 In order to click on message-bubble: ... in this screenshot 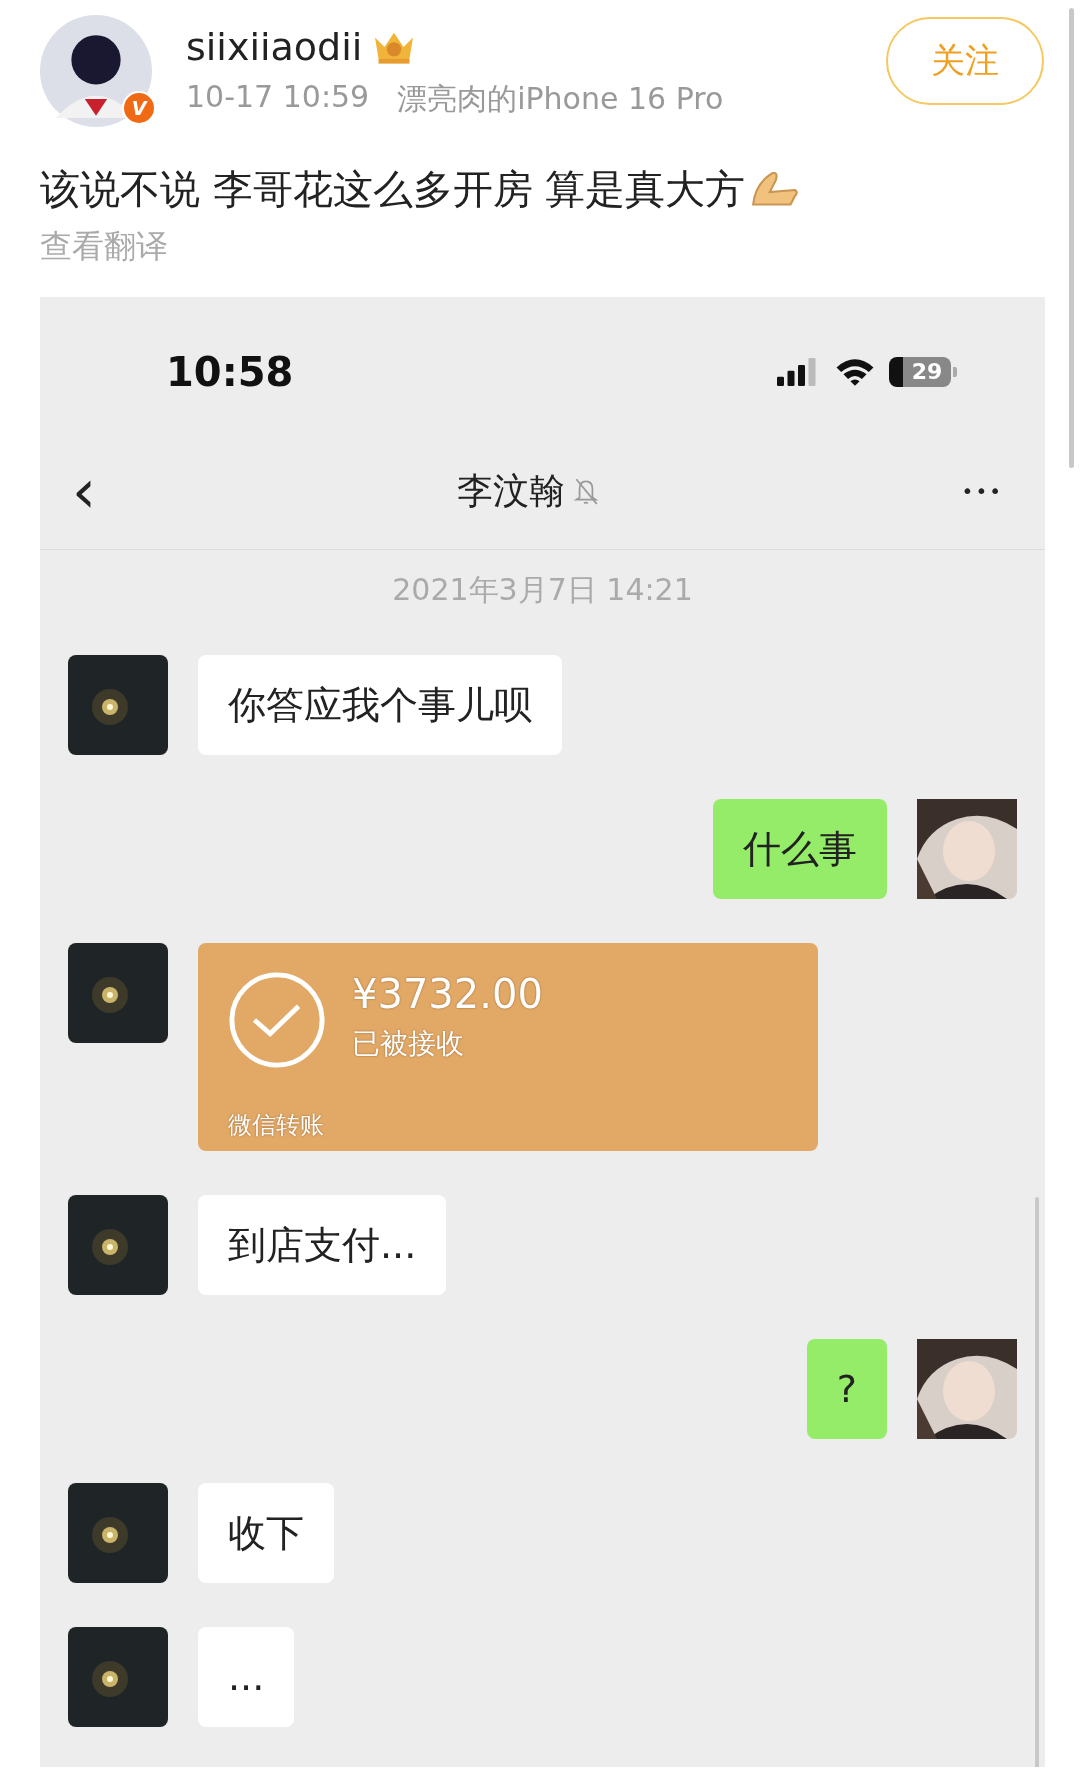, I will do `click(246, 1677)`.